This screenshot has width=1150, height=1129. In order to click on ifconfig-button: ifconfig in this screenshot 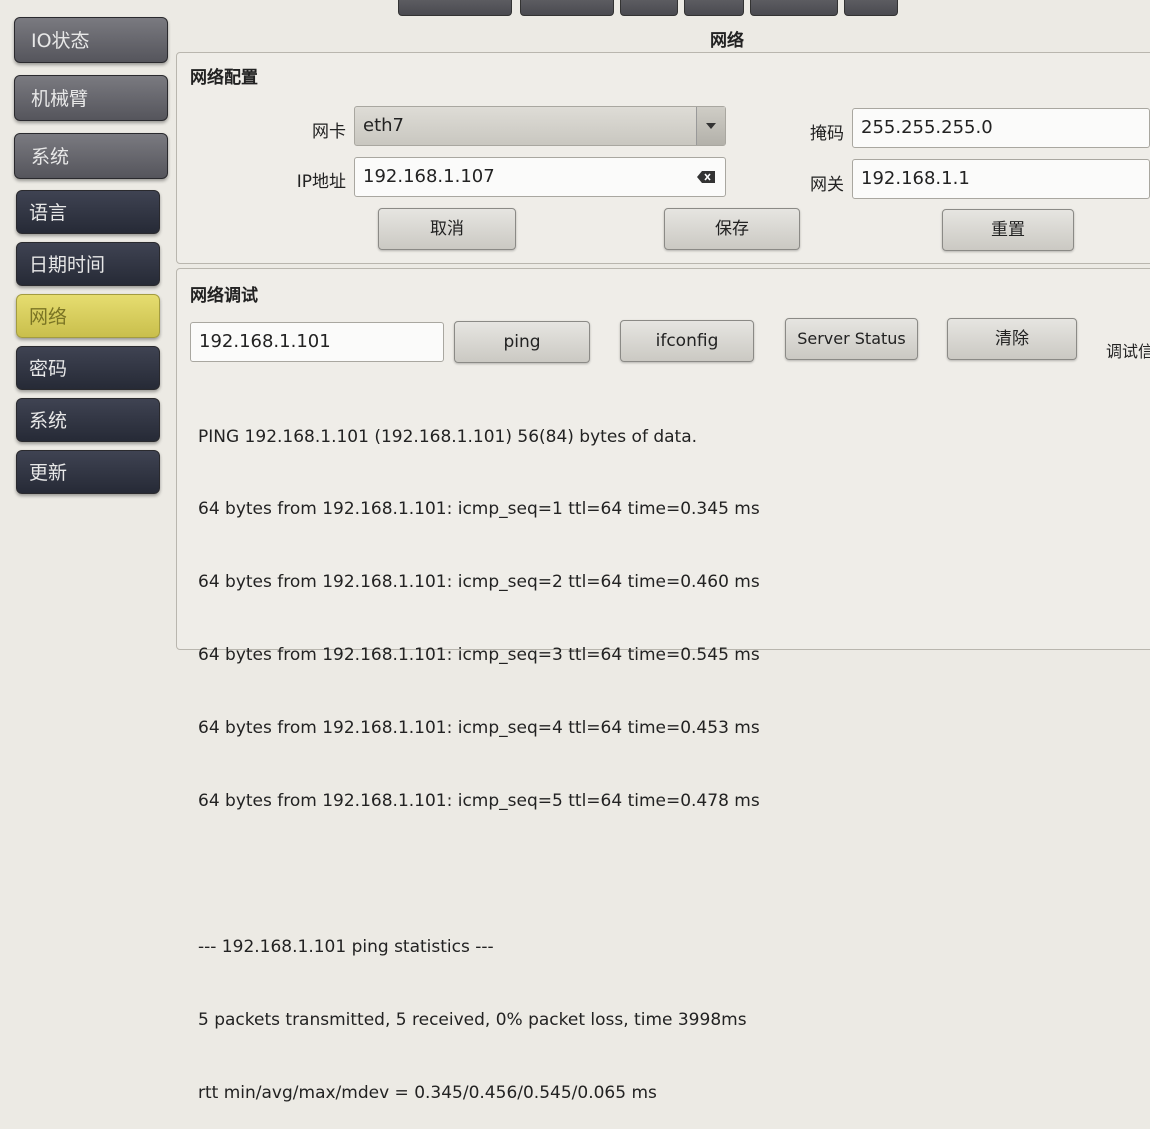, I will do `click(687, 341)`.